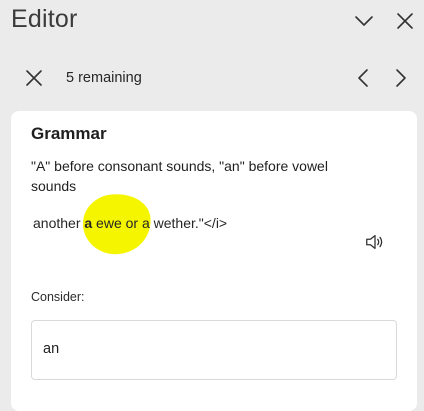  I want to click on consider-label: Consider:, so click(58, 297).